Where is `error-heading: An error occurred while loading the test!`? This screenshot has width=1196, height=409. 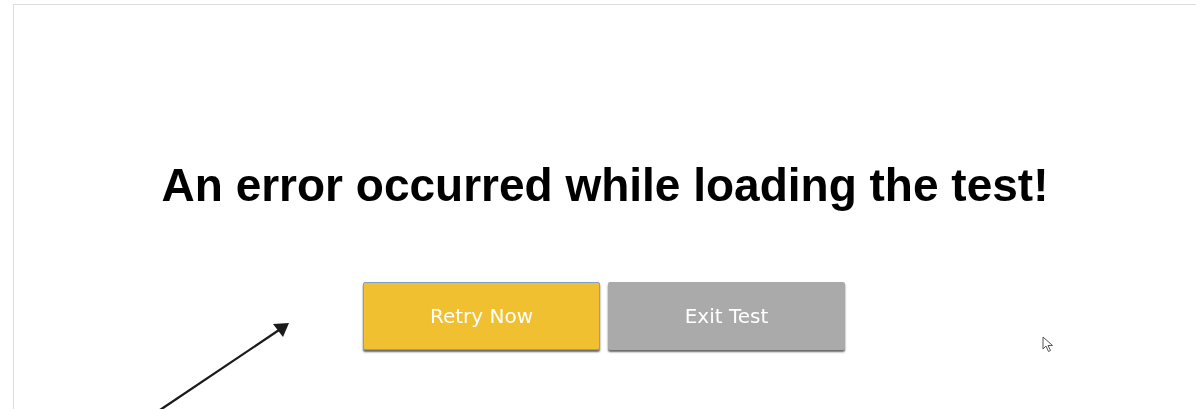 error-heading: An error occurred while loading the test! is located at coordinates (605, 185).